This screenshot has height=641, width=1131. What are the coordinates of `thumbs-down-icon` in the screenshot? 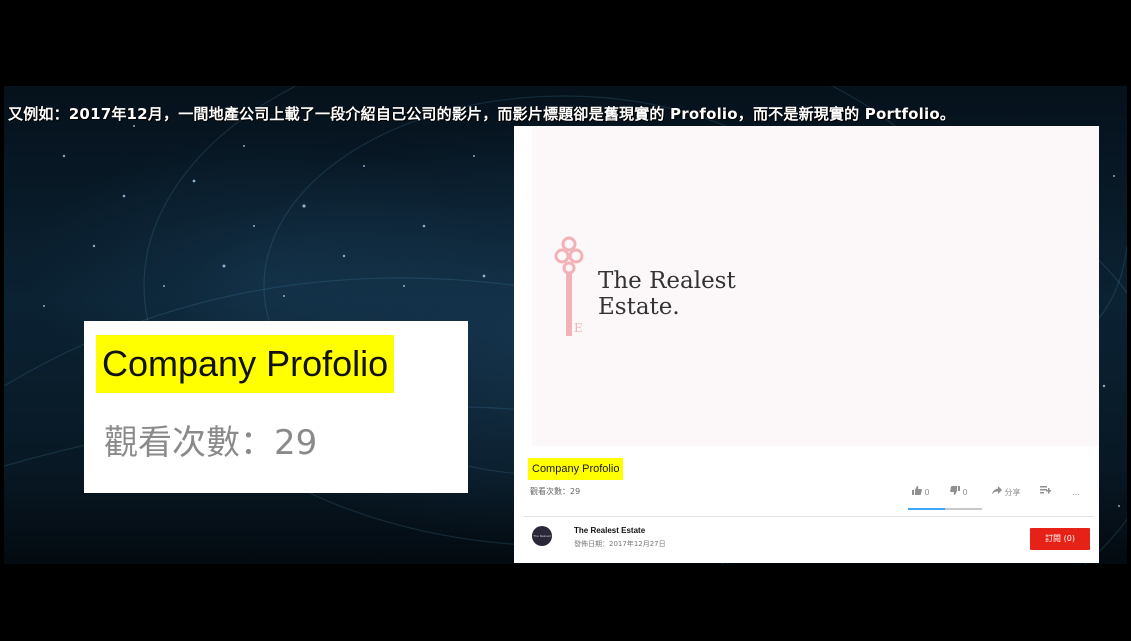 It's located at (955, 490).